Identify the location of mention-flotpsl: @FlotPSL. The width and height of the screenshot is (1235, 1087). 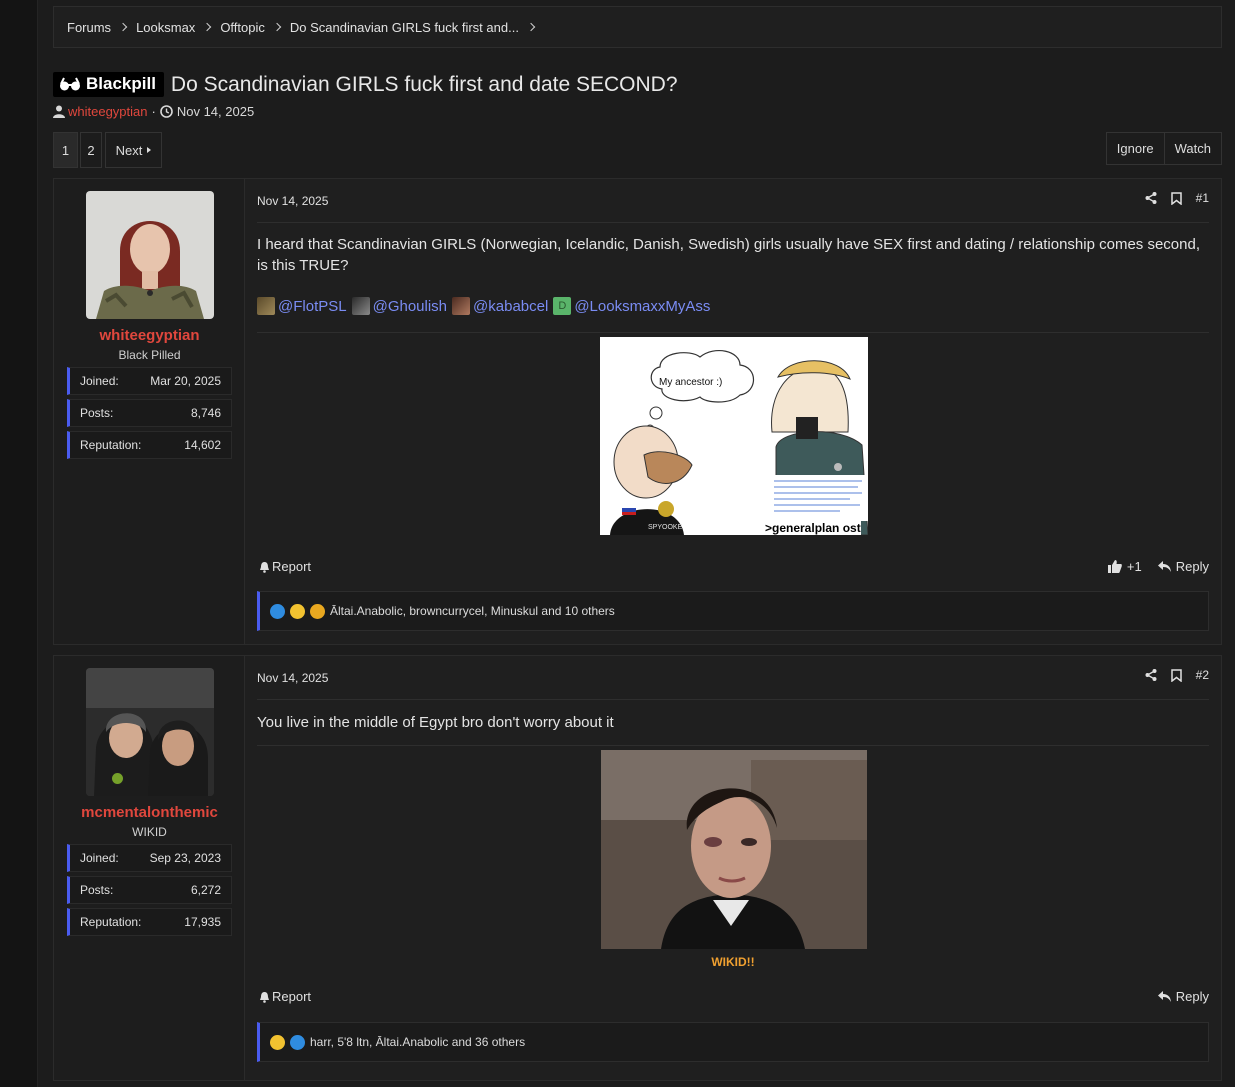
(302, 306).